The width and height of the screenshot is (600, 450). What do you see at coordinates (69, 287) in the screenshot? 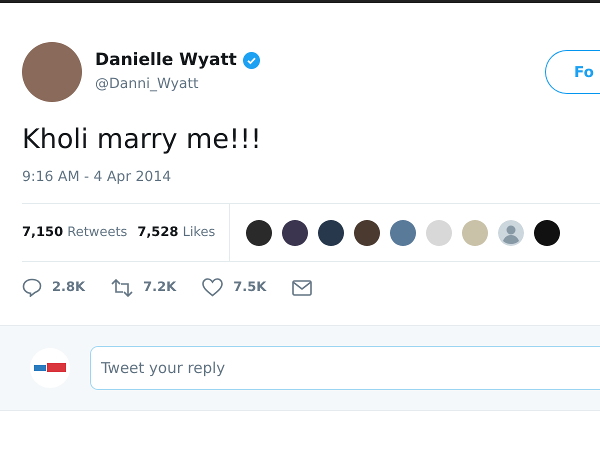
I see `action-count: 2.8K` at bounding box center [69, 287].